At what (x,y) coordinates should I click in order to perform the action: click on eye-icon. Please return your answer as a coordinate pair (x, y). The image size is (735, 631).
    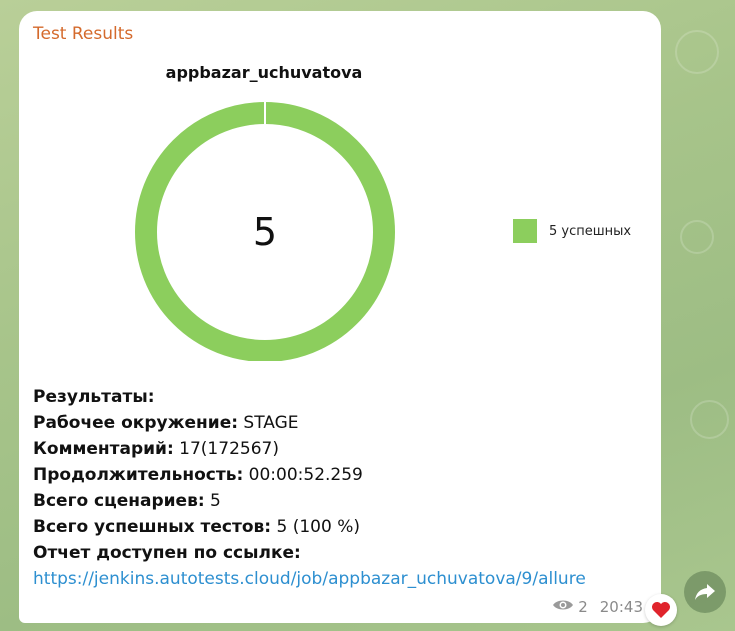
    Looking at the image, I should click on (563, 607).